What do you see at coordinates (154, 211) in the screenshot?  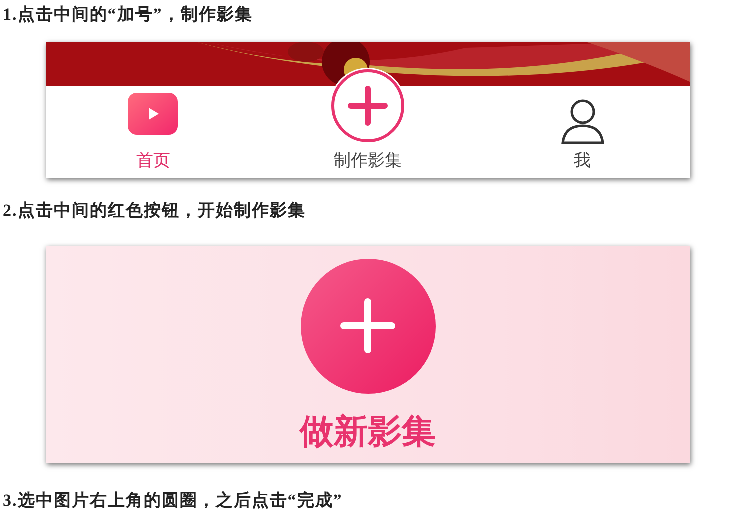 I see `step-heading: 2.点击中间的红色按钮，开始制作影集` at bounding box center [154, 211].